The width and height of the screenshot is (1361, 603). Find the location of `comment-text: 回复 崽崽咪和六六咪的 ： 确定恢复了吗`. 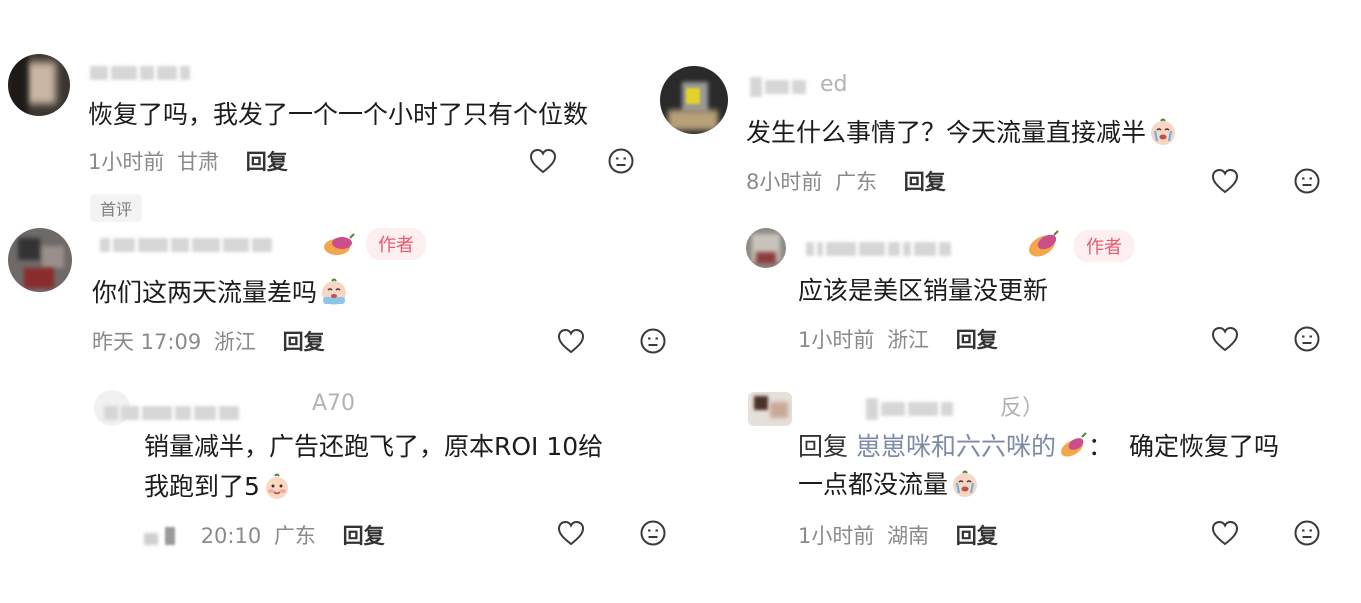

comment-text: 回复 崽崽咪和六六咪的 ： 确定恢复了吗 is located at coordinates (1038, 447).